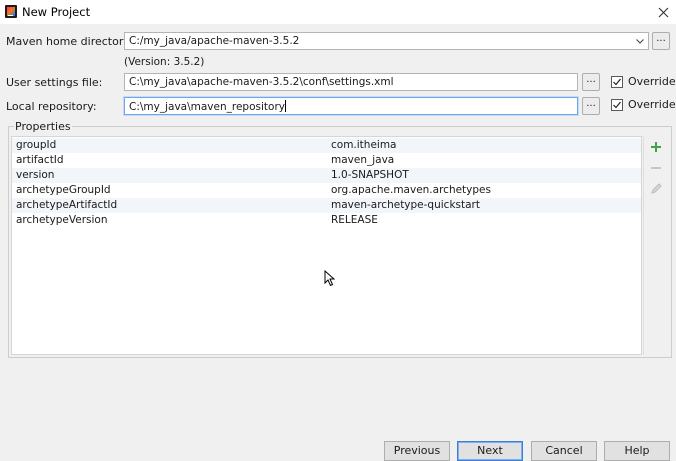 The height and width of the screenshot is (461, 676). Describe the element at coordinates (405, 205) in the screenshot. I see `property-value: maven-archetype-quickstart` at that location.